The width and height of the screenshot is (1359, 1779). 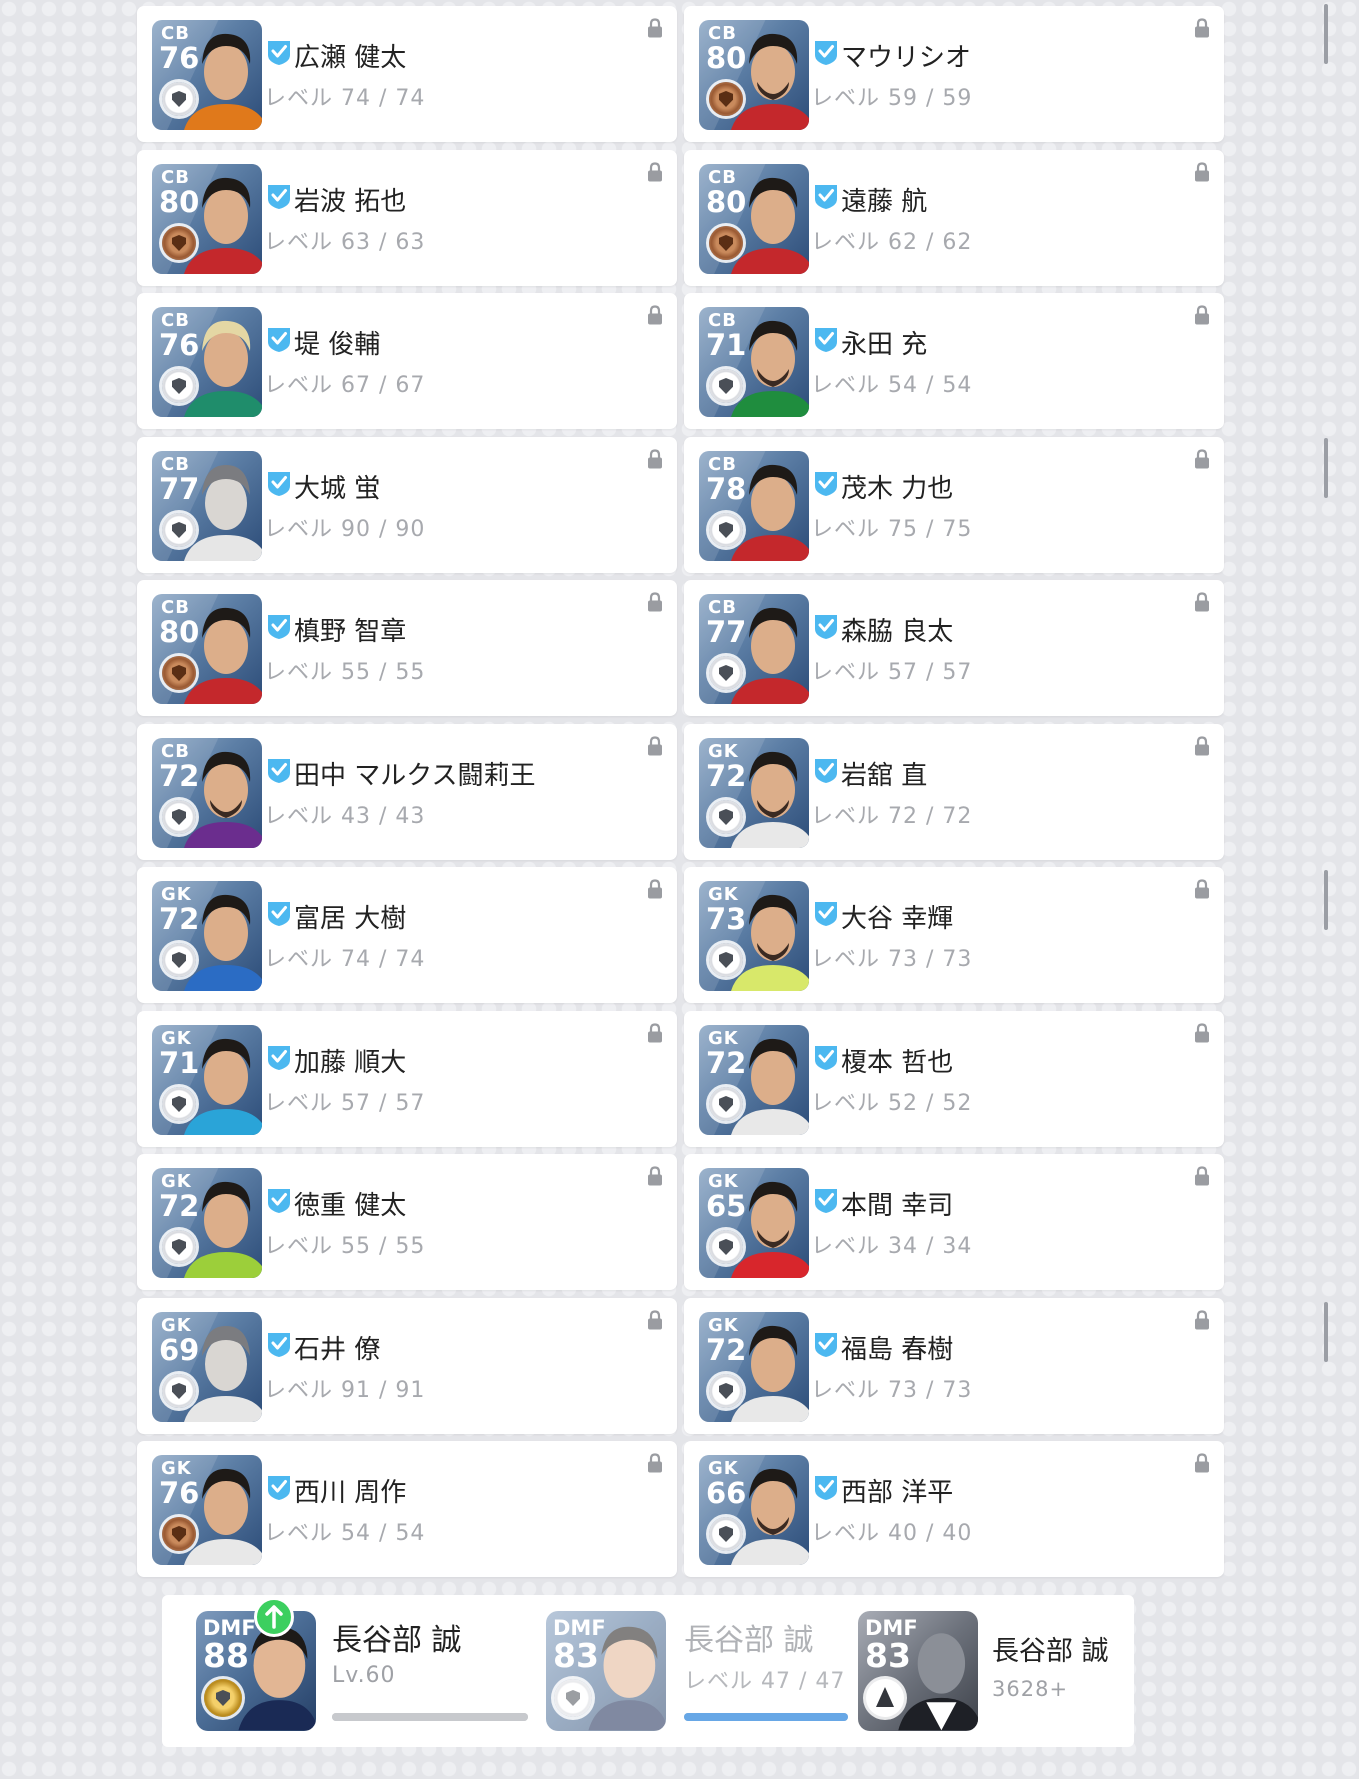 What do you see at coordinates (765, 1681) in the screenshot?
I see `candidate-player-level: レベル 47 / 47` at bounding box center [765, 1681].